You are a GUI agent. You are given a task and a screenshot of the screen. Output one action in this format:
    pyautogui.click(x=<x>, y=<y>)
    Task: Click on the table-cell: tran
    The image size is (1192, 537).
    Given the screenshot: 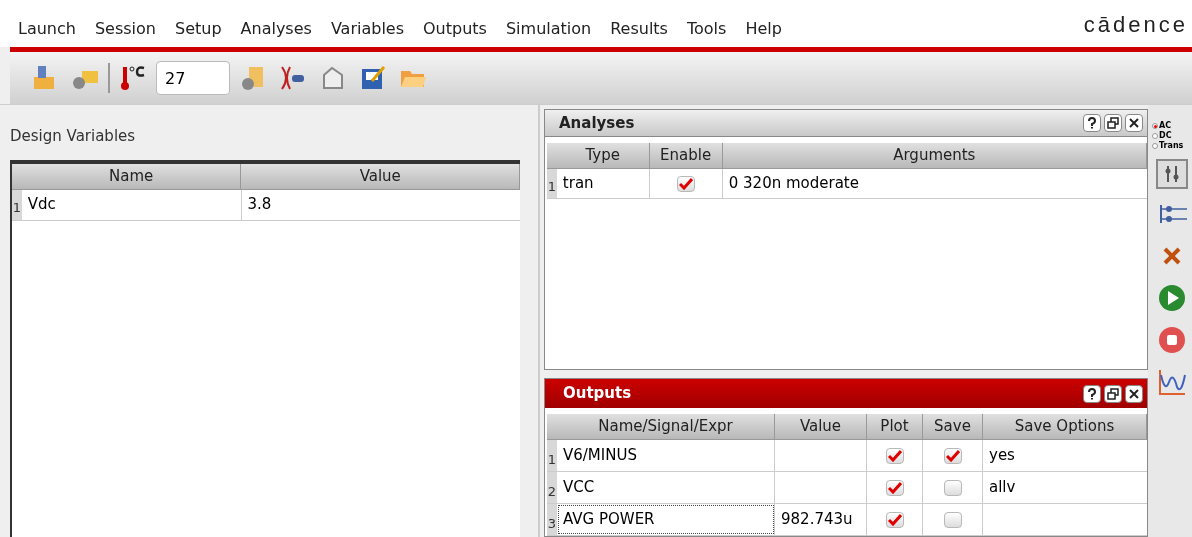 What is the action you would take?
    pyautogui.click(x=603, y=183)
    